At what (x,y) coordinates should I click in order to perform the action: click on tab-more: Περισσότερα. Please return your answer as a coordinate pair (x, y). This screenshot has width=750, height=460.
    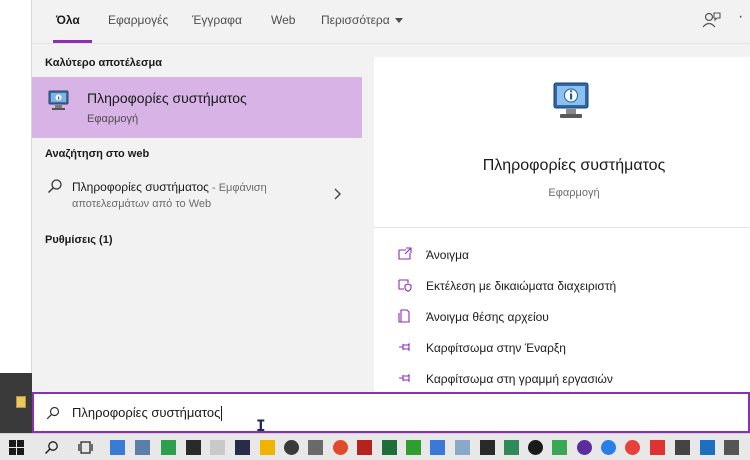
    Looking at the image, I should click on (362, 20).